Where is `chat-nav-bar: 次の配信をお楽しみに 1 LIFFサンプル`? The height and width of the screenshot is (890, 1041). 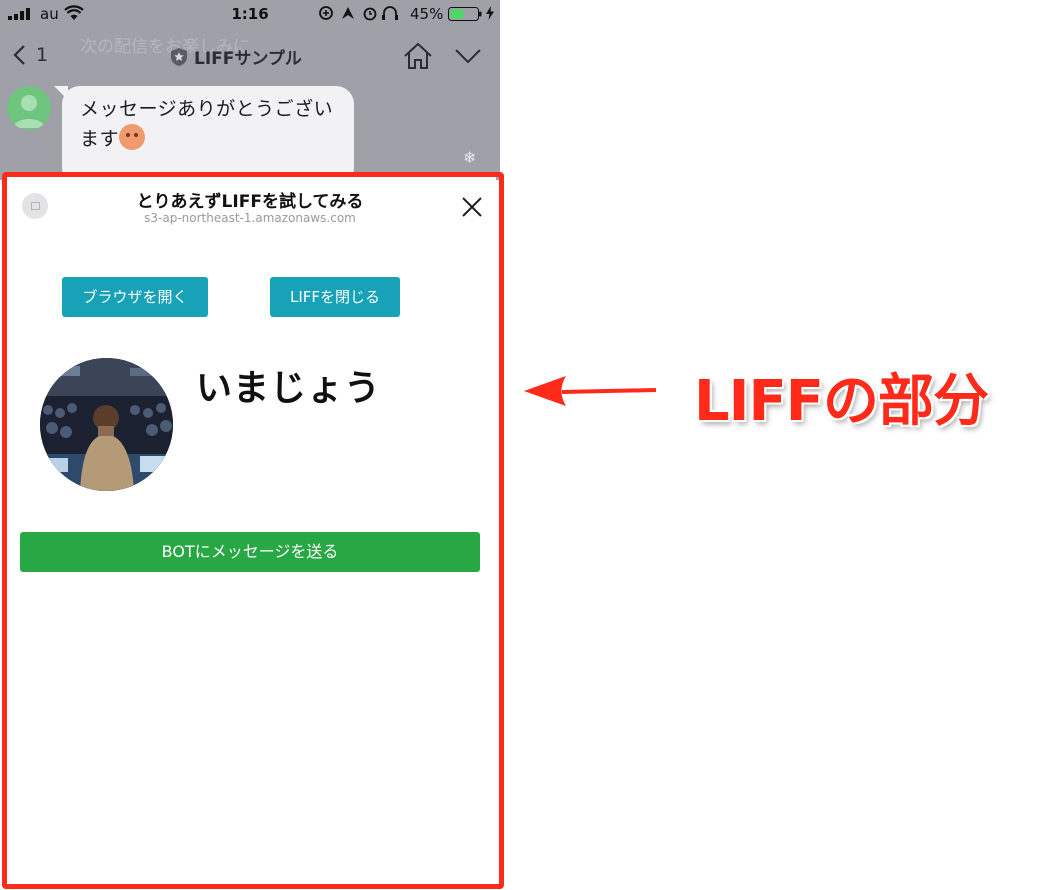
chat-nav-bar: 次の配信をお楽しみに 1 LIFFサンプル is located at coordinates (250, 56).